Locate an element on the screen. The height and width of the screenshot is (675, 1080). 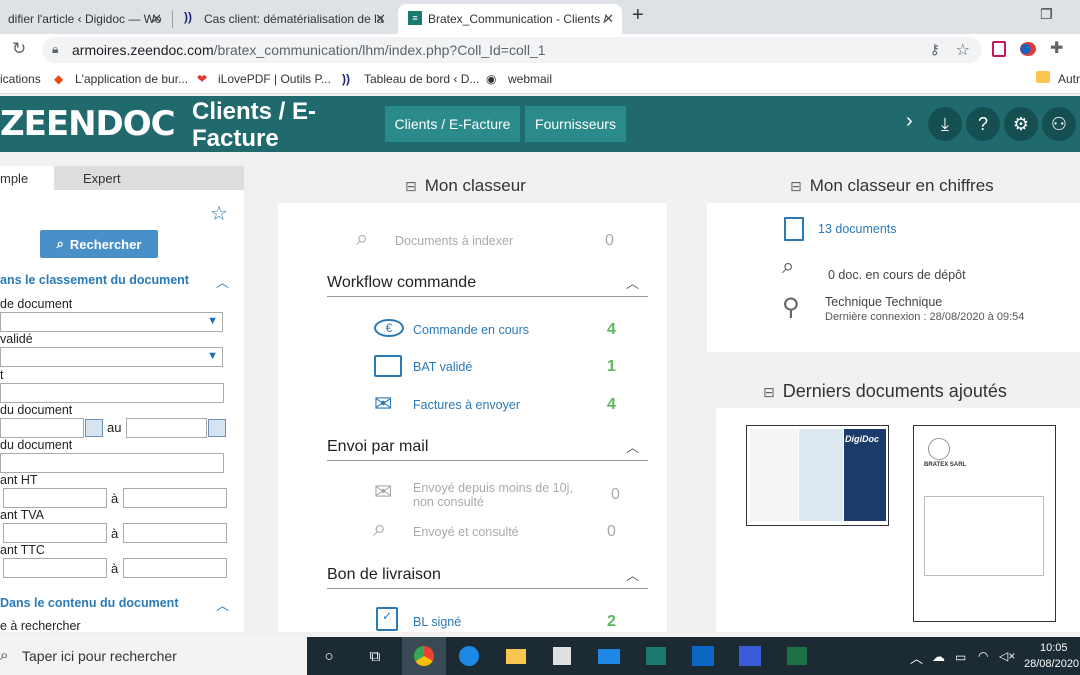
item-commande: Commande en cours is located at coordinates (471, 330).